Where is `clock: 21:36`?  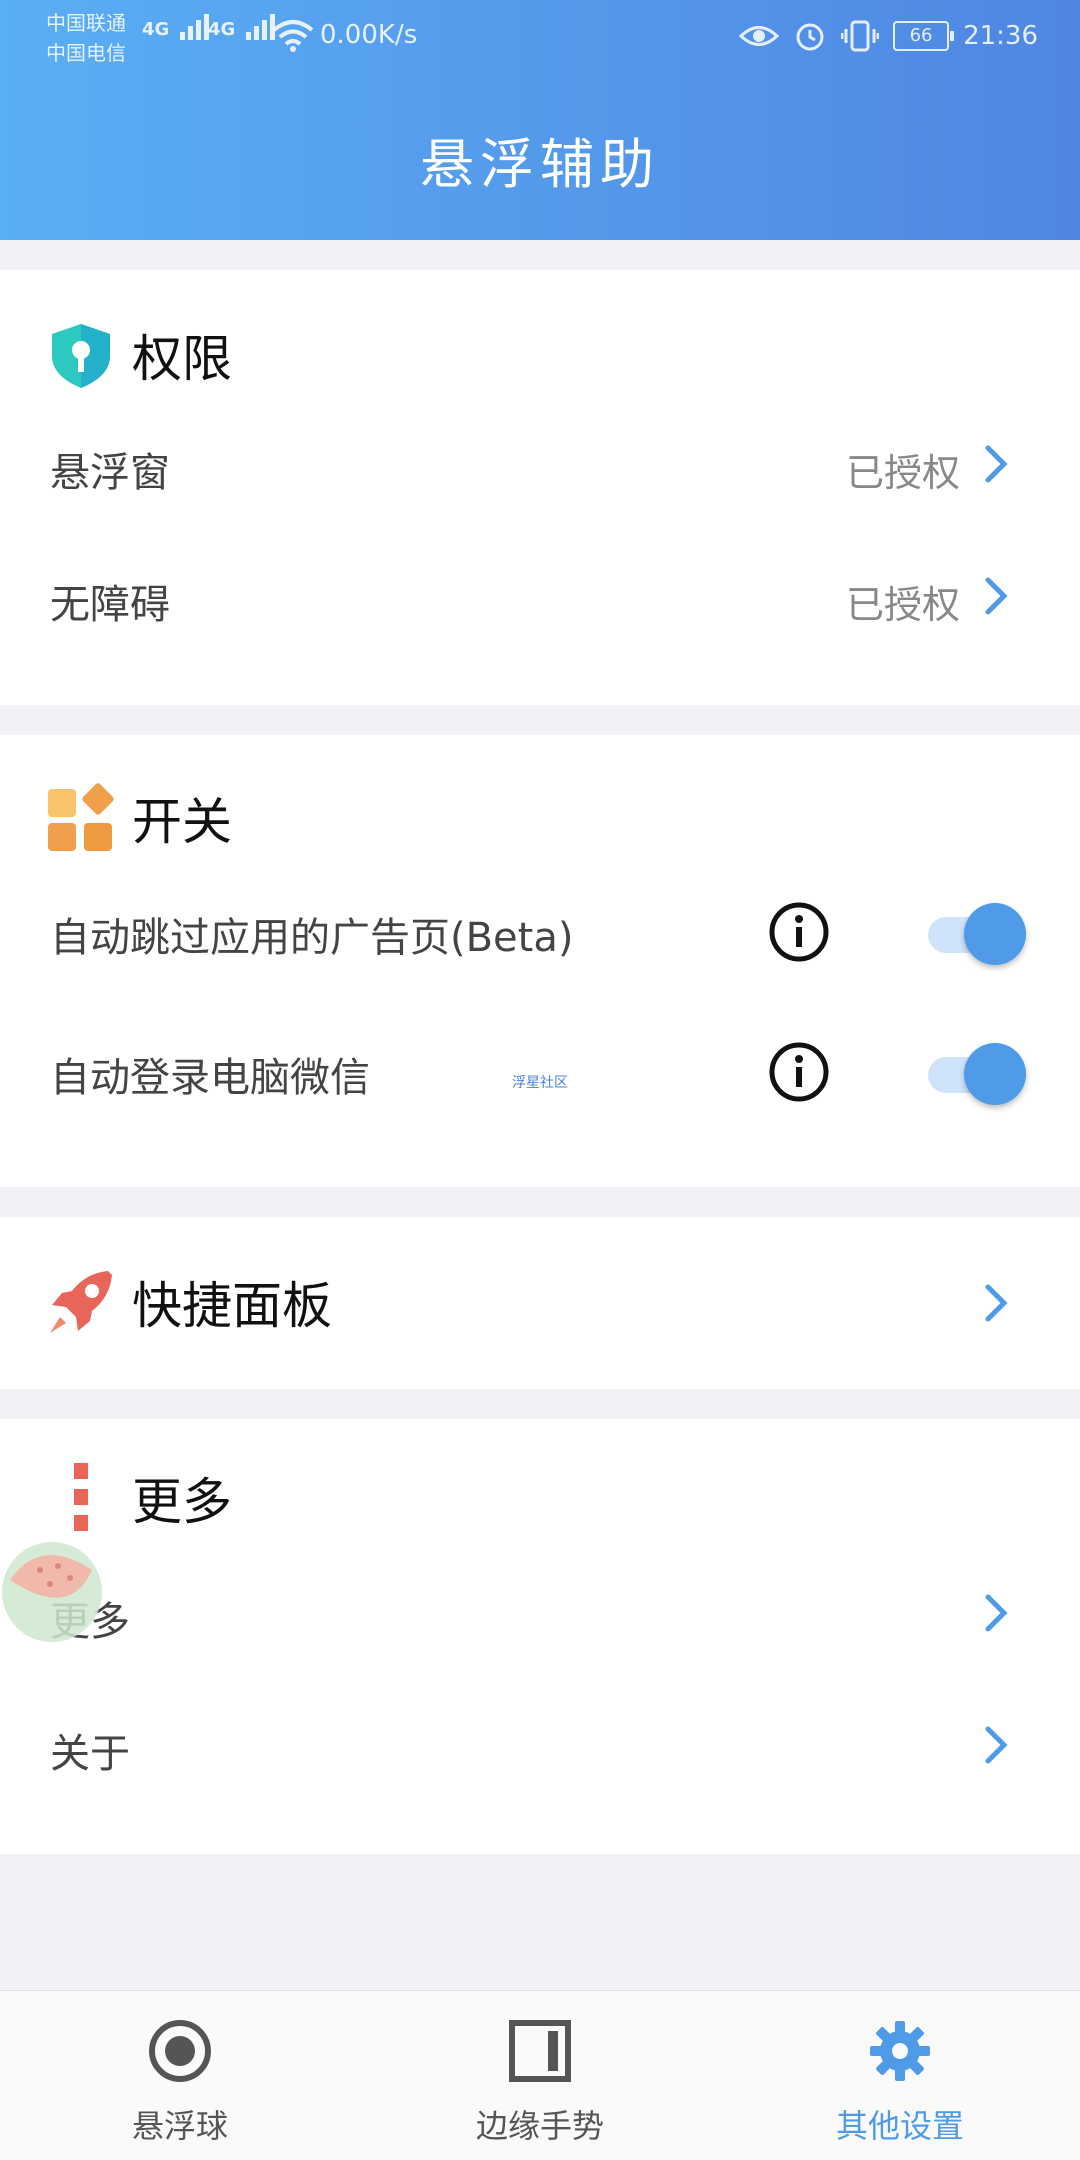
clock: 21:36 is located at coordinates (1000, 36).